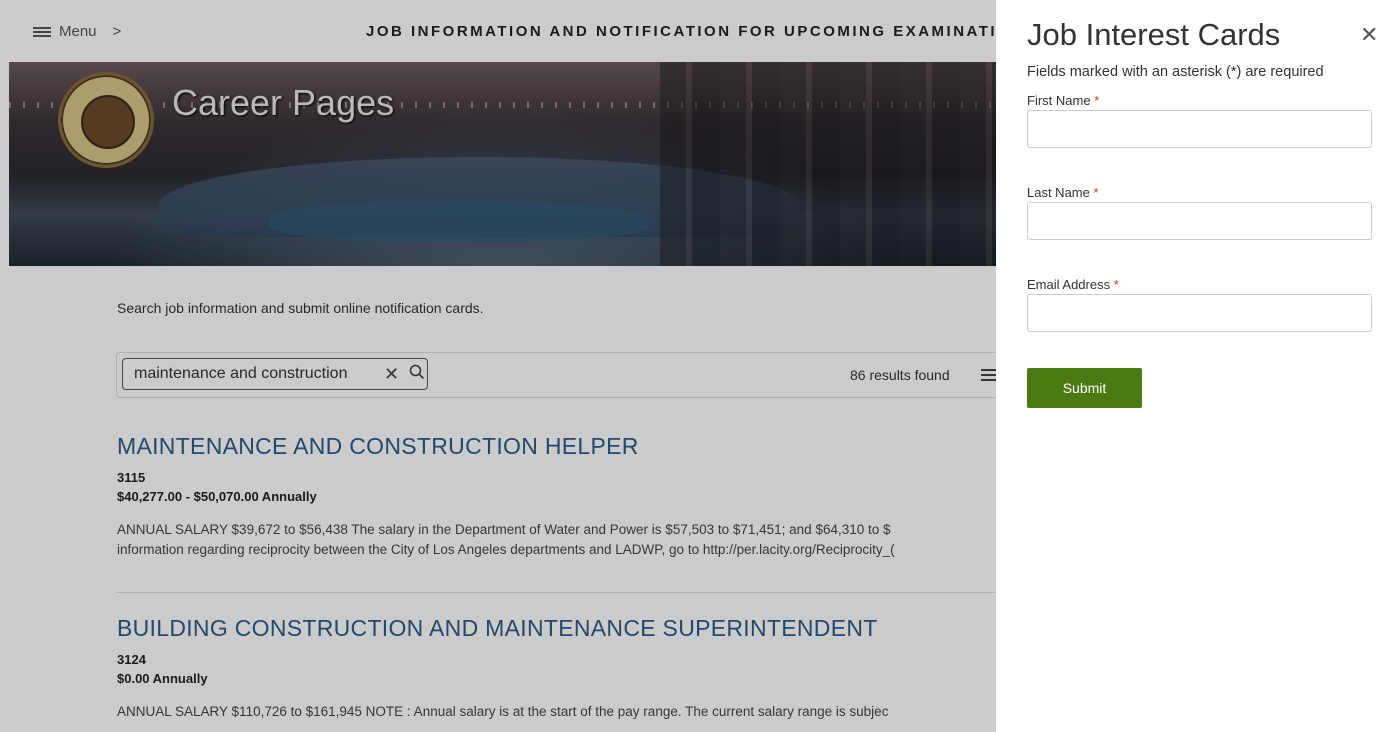 The image size is (1385, 732). Describe the element at coordinates (1199, 221) in the screenshot. I see `last-name-field` at that location.